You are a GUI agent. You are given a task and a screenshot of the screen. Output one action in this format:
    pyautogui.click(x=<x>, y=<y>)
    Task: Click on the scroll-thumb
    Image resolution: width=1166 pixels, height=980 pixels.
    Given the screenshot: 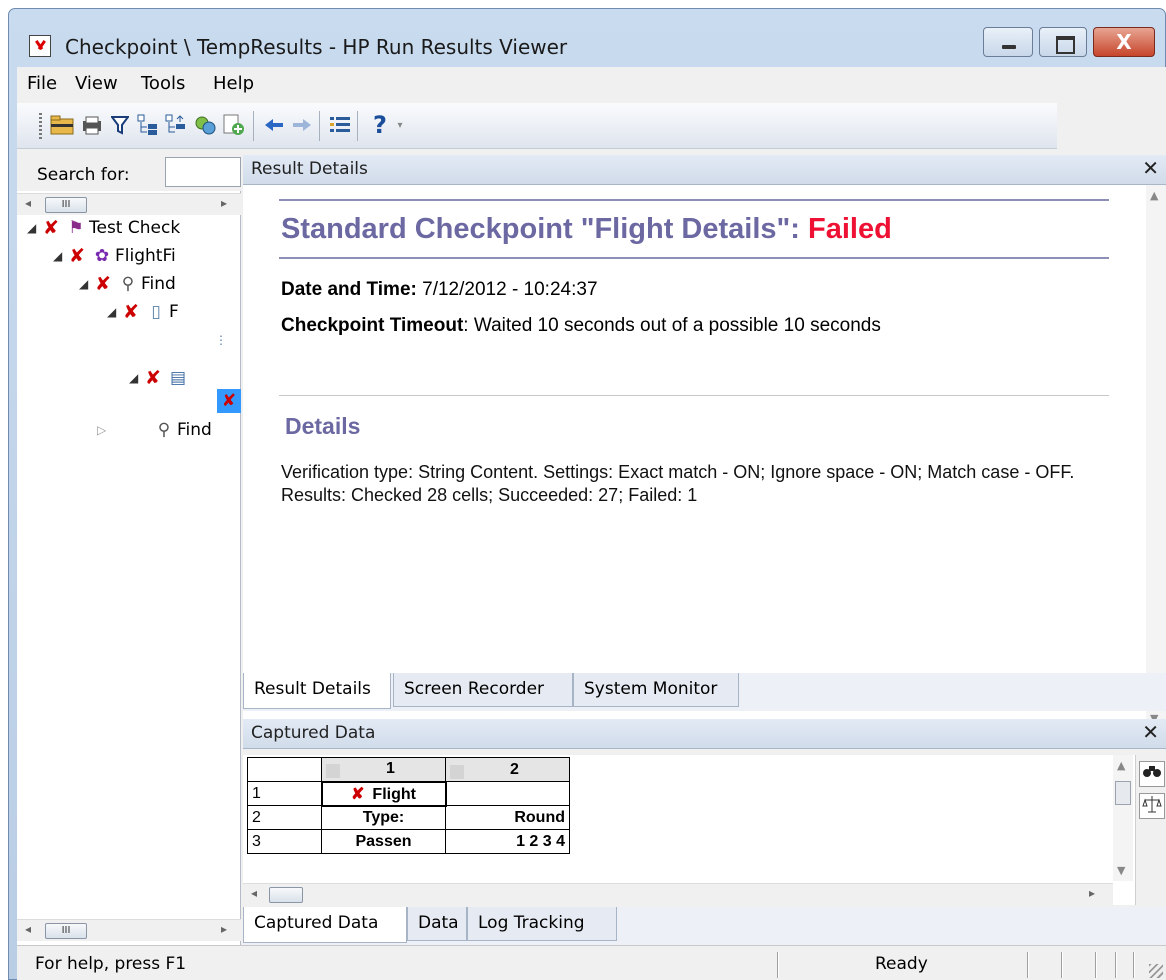 What is the action you would take?
    pyautogui.click(x=286, y=895)
    